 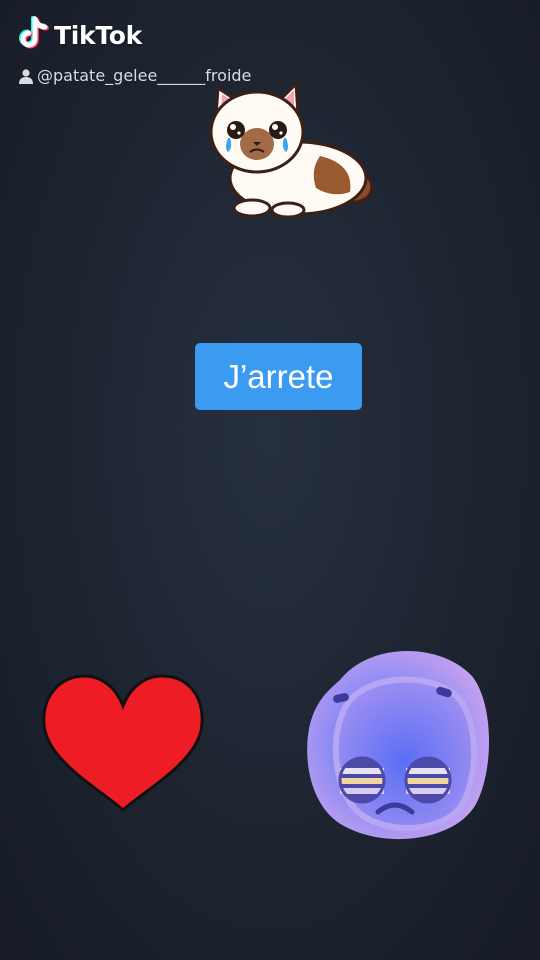 I want to click on sad-purple-blob-sticker, so click(x=398, y=745).